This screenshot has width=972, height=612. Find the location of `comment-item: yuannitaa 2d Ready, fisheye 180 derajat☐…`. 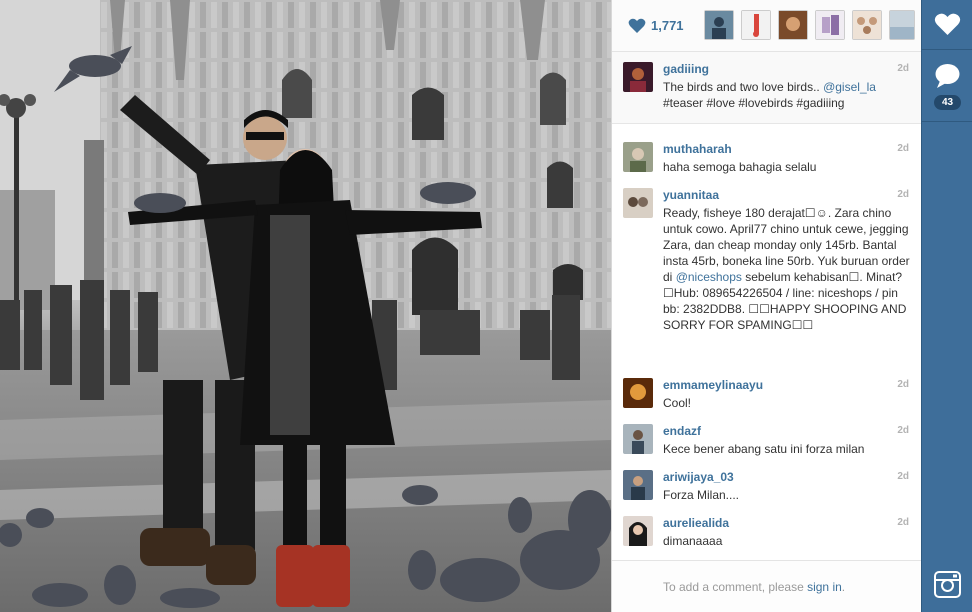

comment-item: yuannitaa 2d Ready, fisheye 180 derajat☐… is located at coordinates (767, 268).